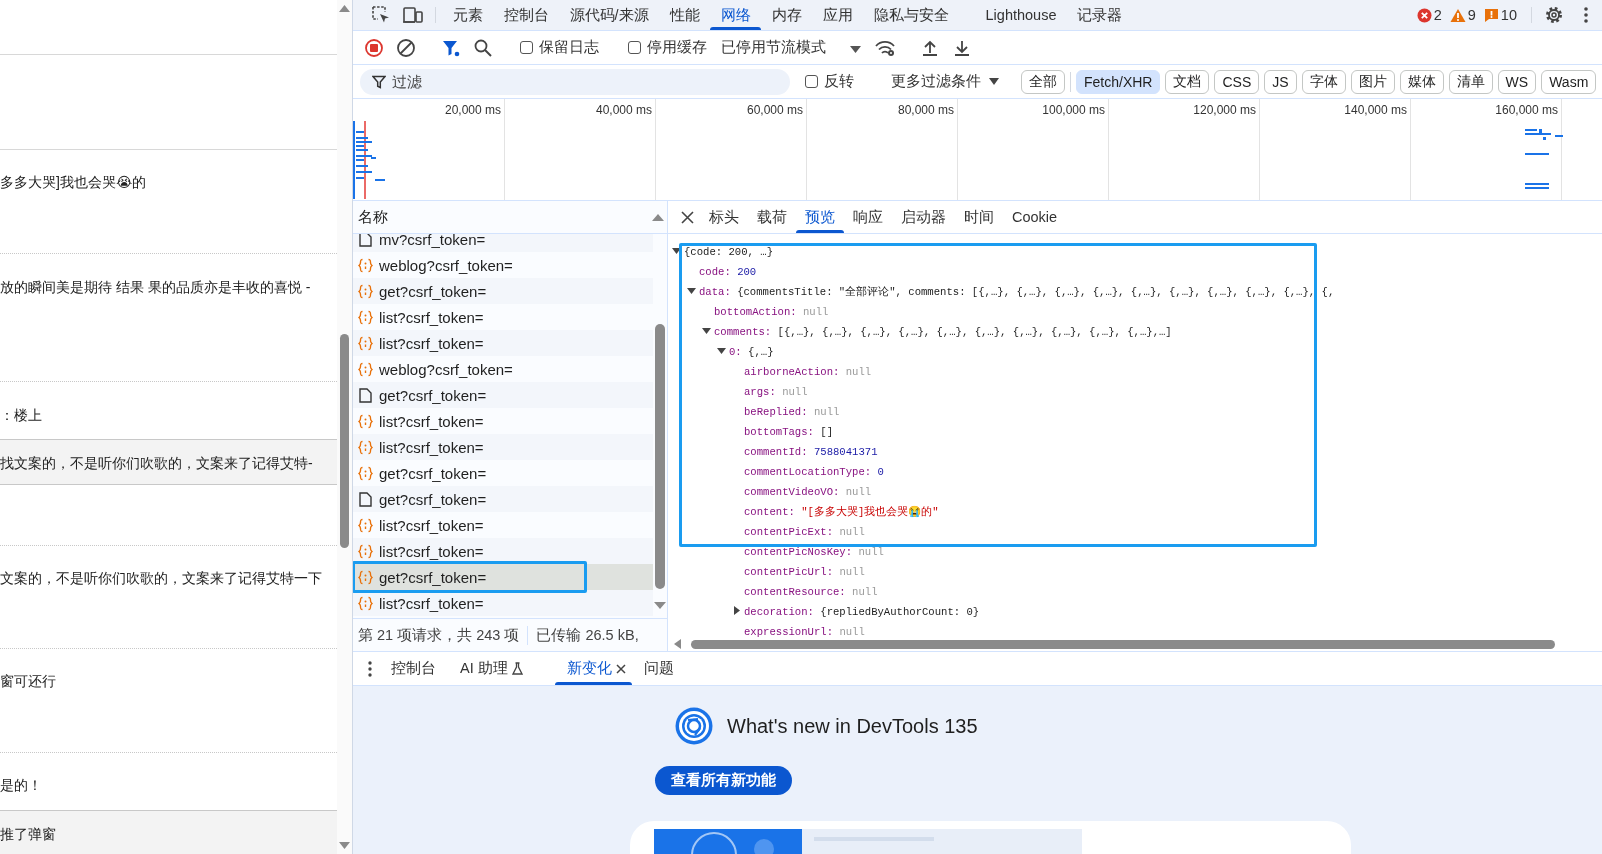  Describe the element at coordinates (658, 668) in the screenshot. I see `drawer-tab: 问题` at that location.